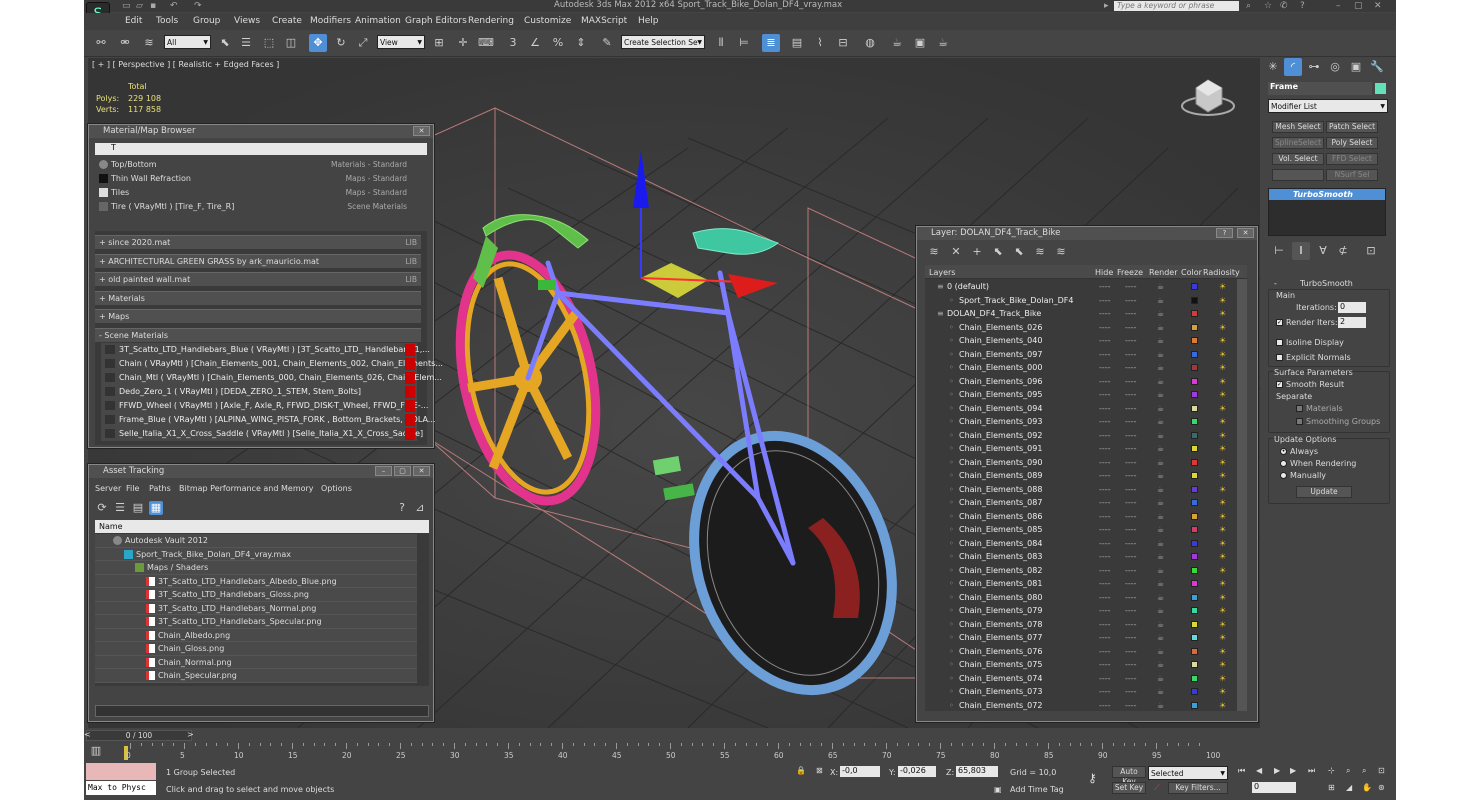 This screenshot has width=1480, height=800. Describe the element at coordinates (1349, 787) in the screenshot. I see `fov-icon: ◢` at that location.